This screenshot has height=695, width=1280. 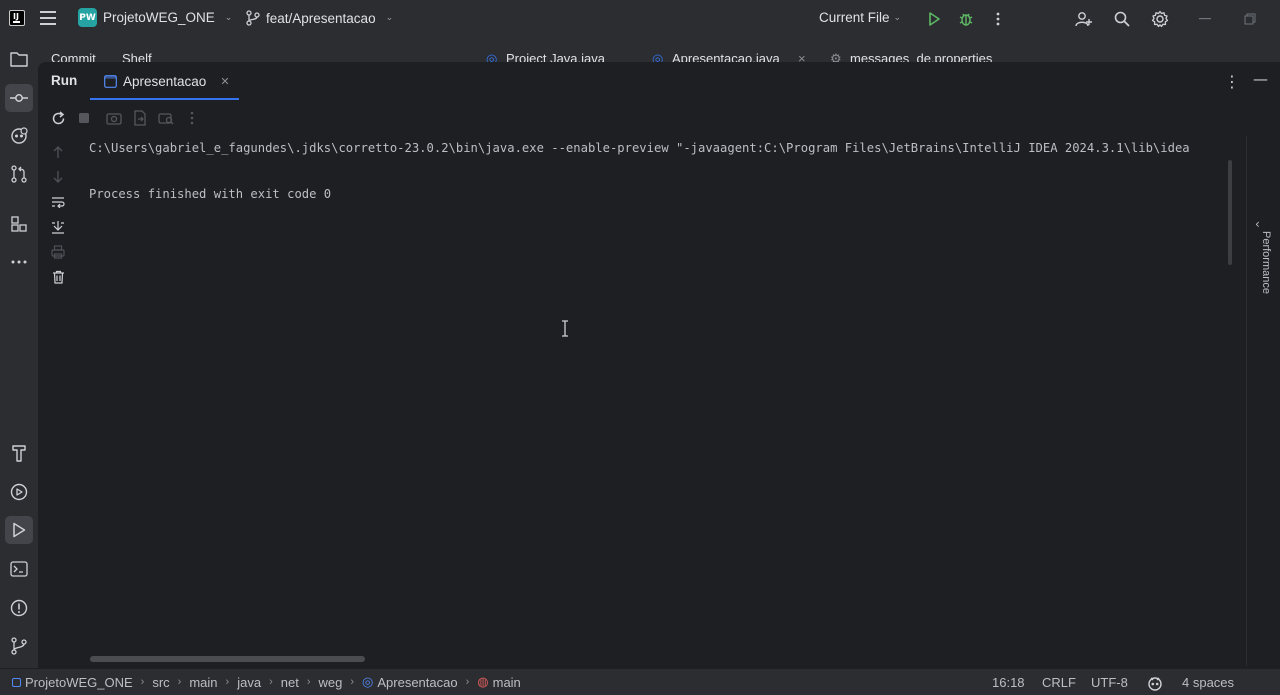 I want to click on close-icon: ✕, so click(x=224, y=81).